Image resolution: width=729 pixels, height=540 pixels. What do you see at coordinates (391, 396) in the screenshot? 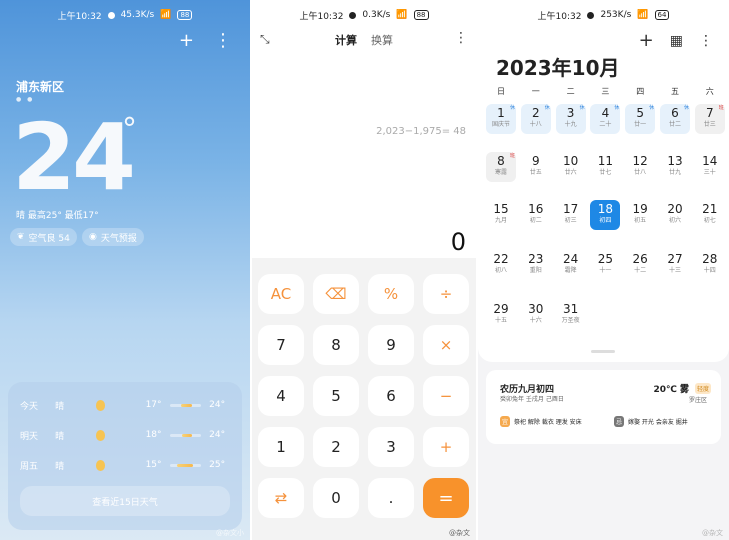
I see `digit-6-button: 6` at bounding box center [391, 396].